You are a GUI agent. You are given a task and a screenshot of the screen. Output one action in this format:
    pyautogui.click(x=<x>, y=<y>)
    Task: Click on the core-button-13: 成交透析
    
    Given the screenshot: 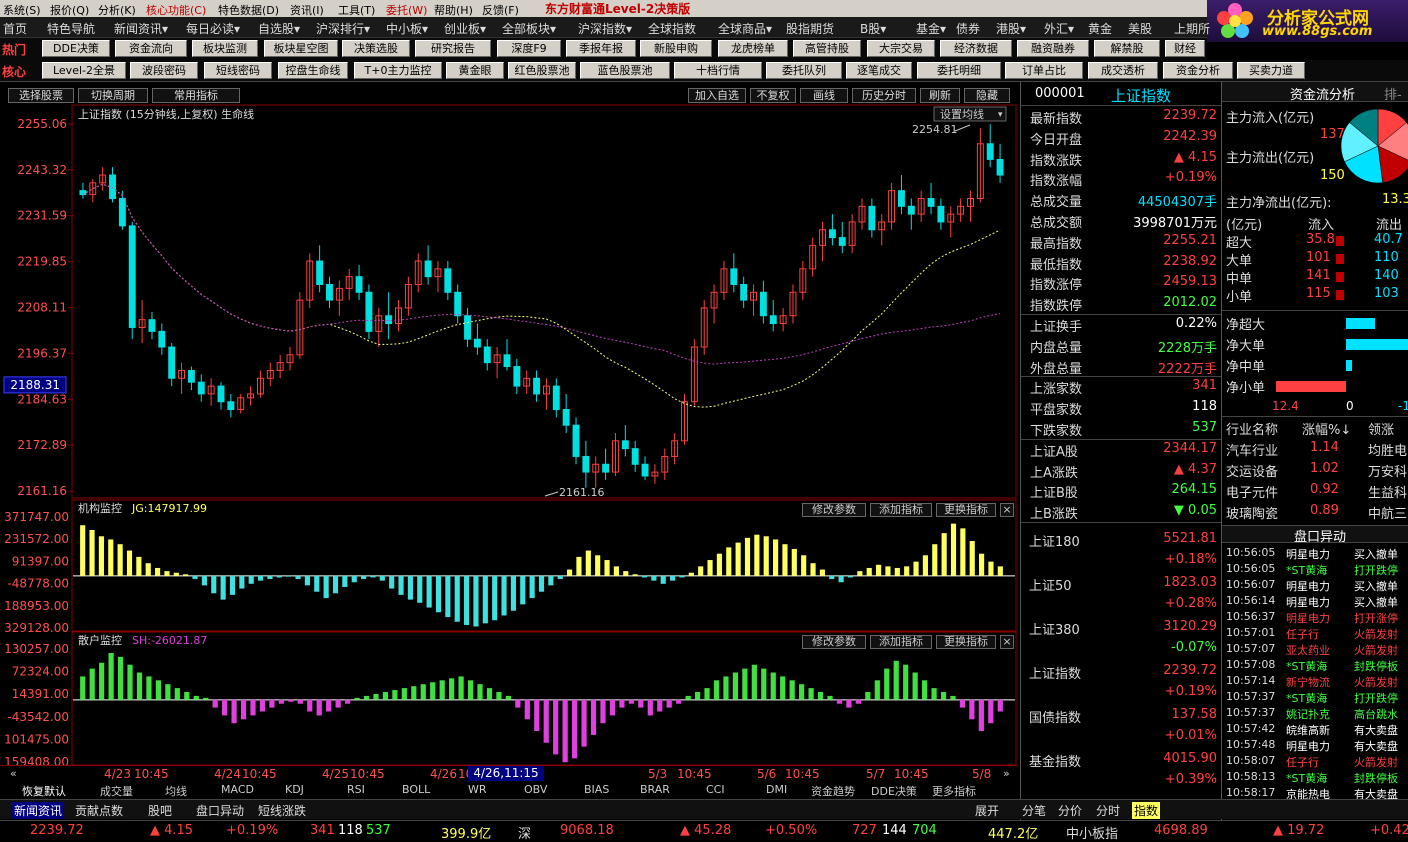 What is the action you would take?
    pyautogui.click(x=1123, y=70)
    